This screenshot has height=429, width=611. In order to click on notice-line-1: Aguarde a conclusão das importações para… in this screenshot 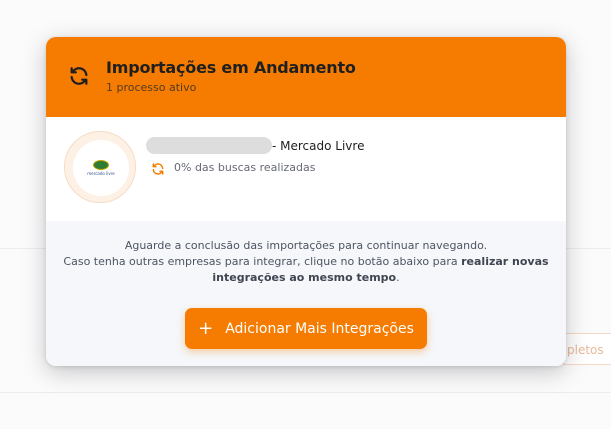, I will do `click(306, 245)`.